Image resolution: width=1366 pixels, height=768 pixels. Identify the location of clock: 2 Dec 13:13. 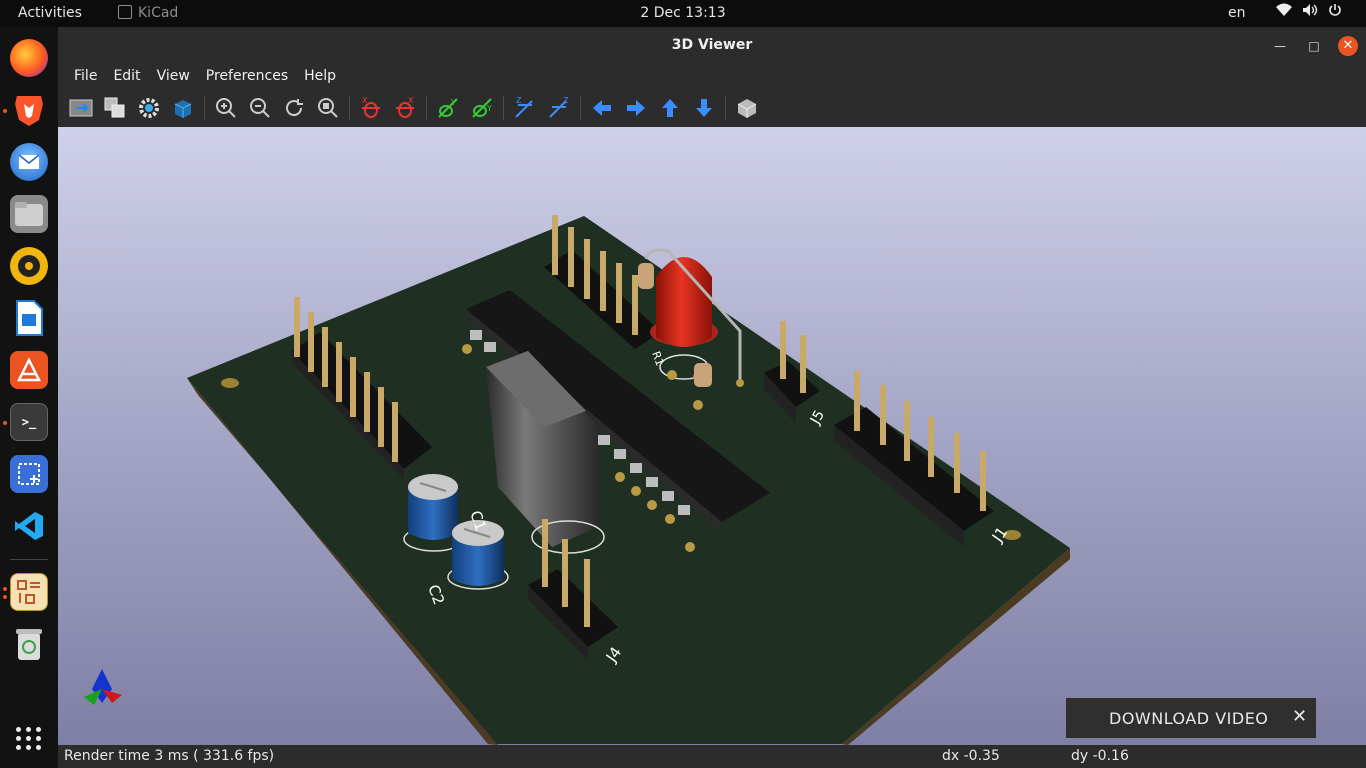
(683, 13).